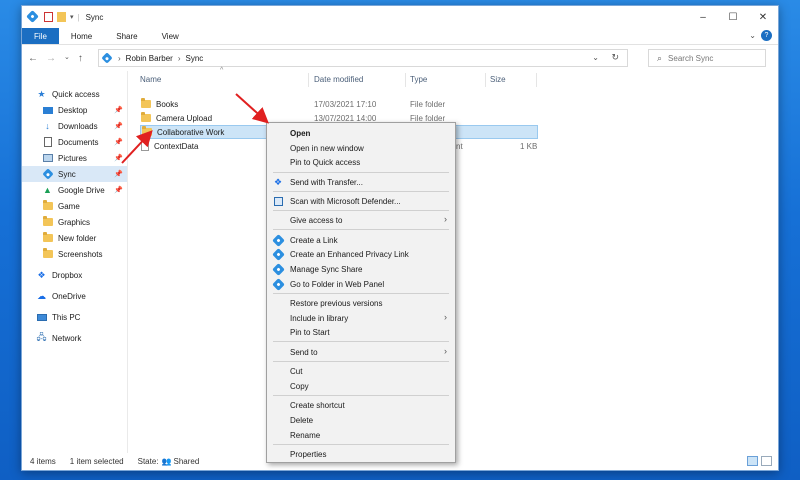 This screenshot has width=800, height=480. I want to click on tab-share: Share, so click(126, 36).